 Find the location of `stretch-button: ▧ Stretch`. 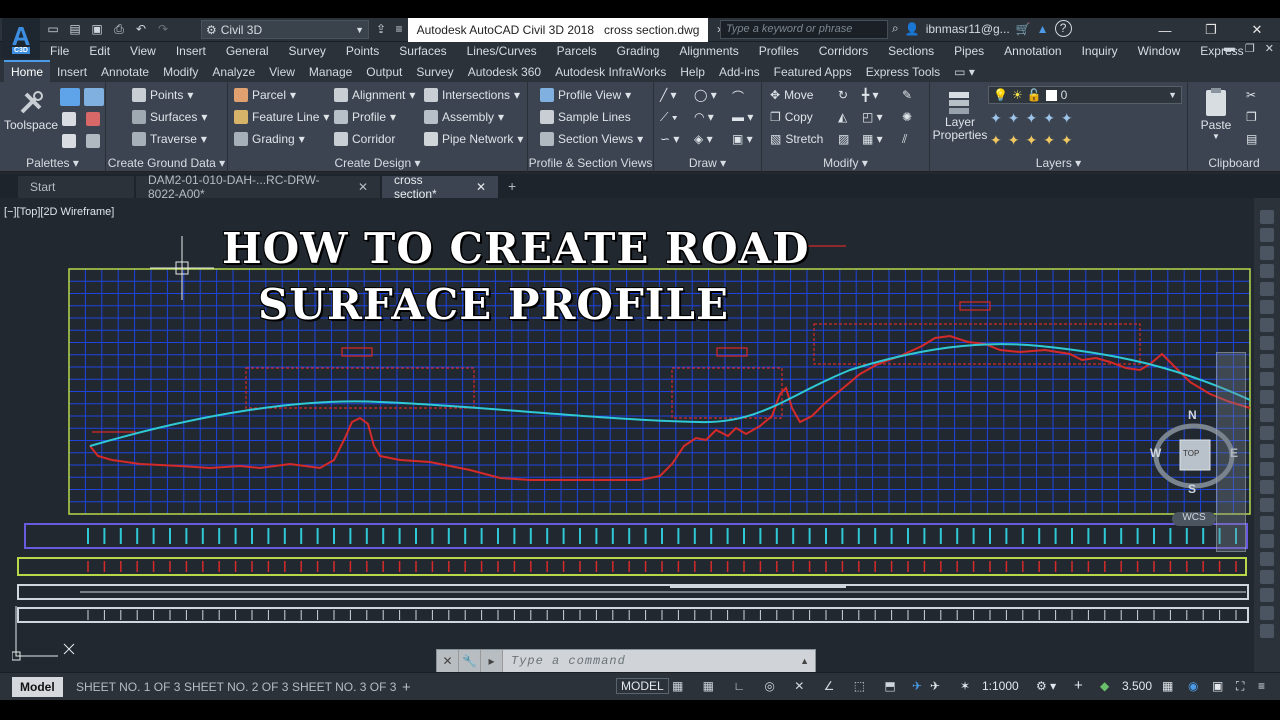

stretch-button: ▧ Stretch is located at coordinates (796, 139).